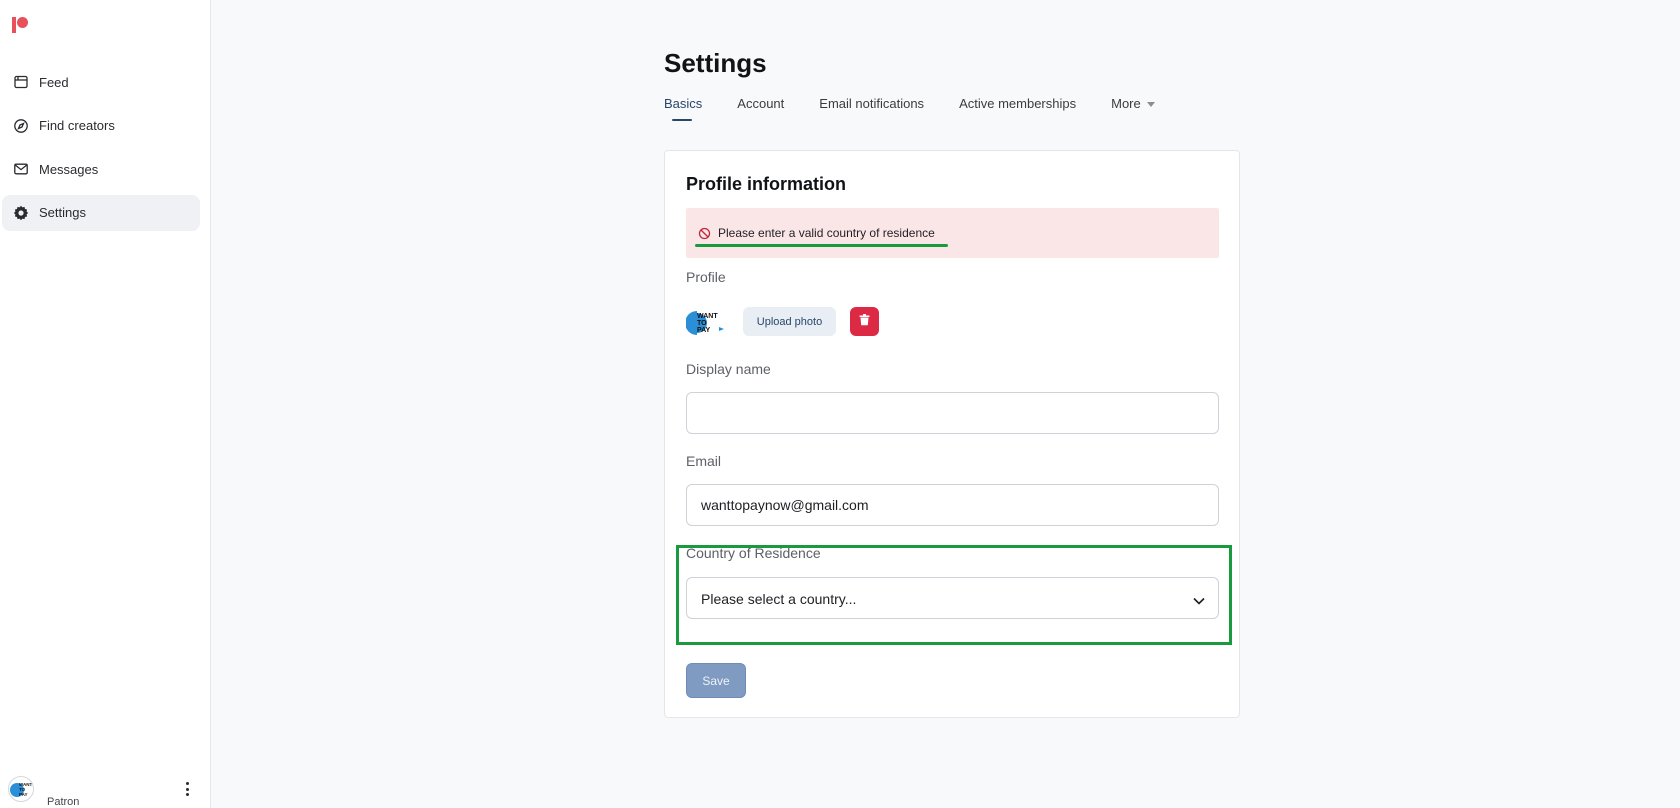 The image size is (1680, 808). Describe the element at coordinates (766, 184) in the screenshot. I see `card-title: Profile information` at that location.